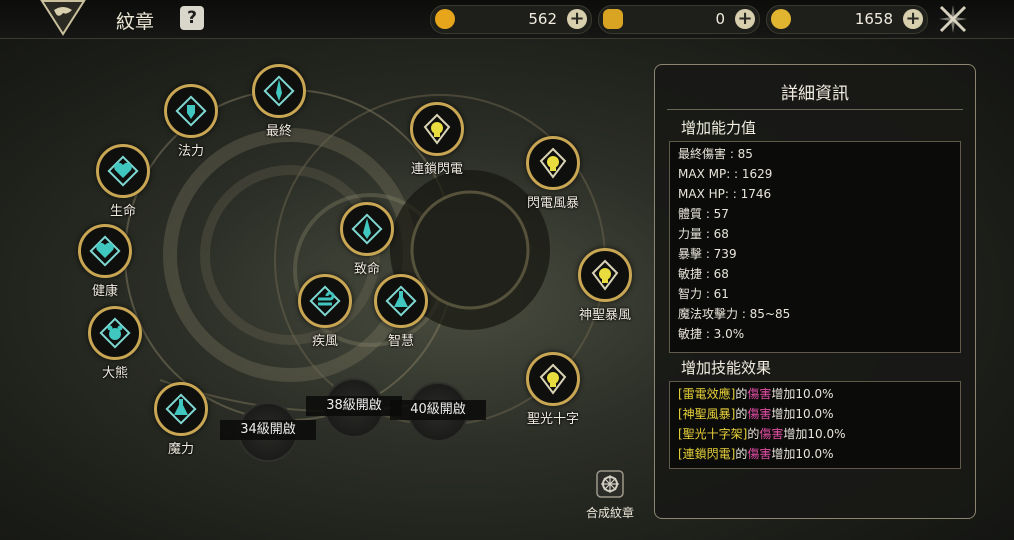  I want to click on emblem-label: 魔力, so click(180, 449).